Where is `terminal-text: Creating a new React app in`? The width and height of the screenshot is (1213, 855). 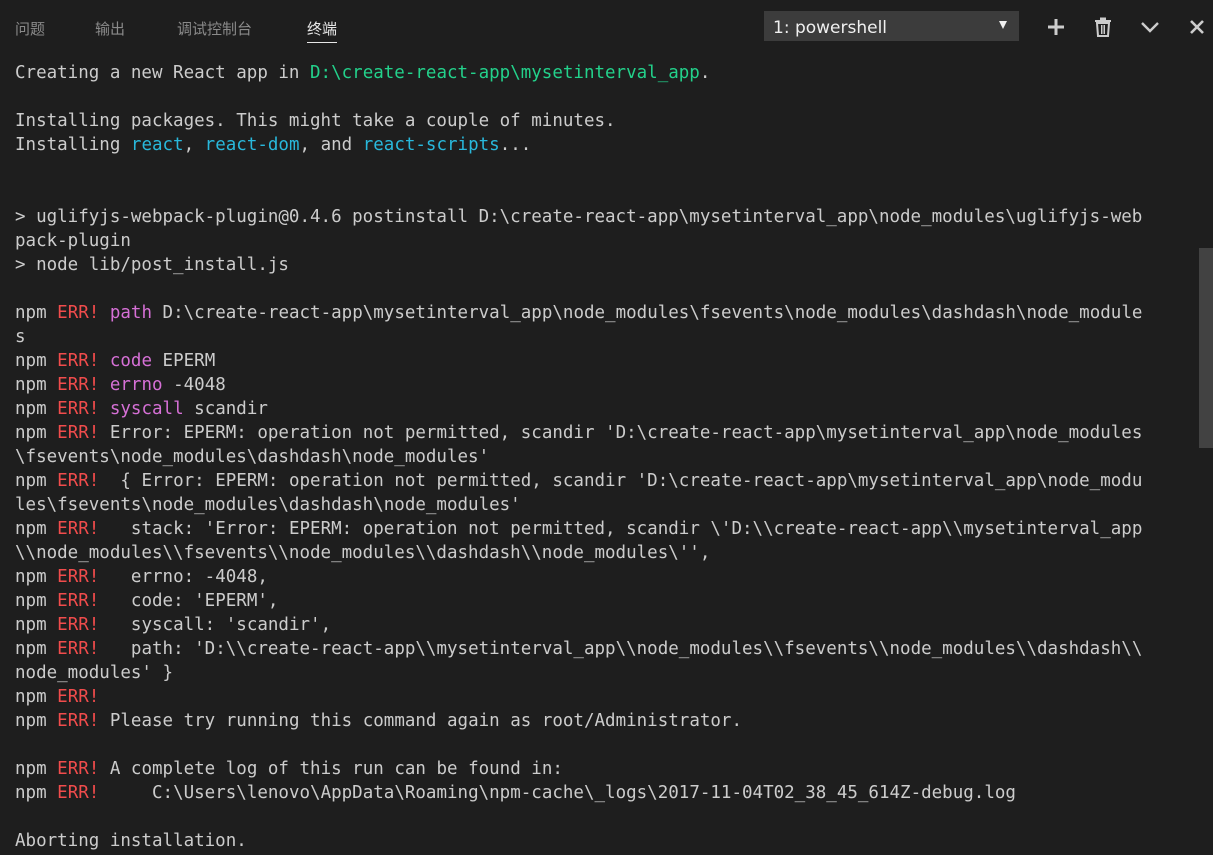
terminal-text: Creating a new React app in is located at coordinates (163, 73).